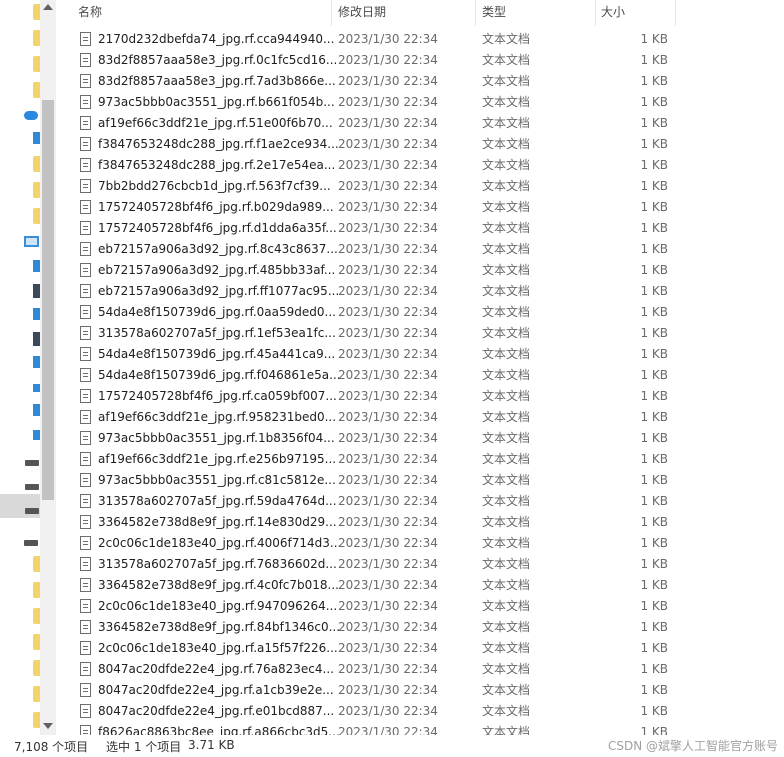  Describe the element at coordinates (31, 241) in the screenshot. I see `this-pc-icon` at that location.